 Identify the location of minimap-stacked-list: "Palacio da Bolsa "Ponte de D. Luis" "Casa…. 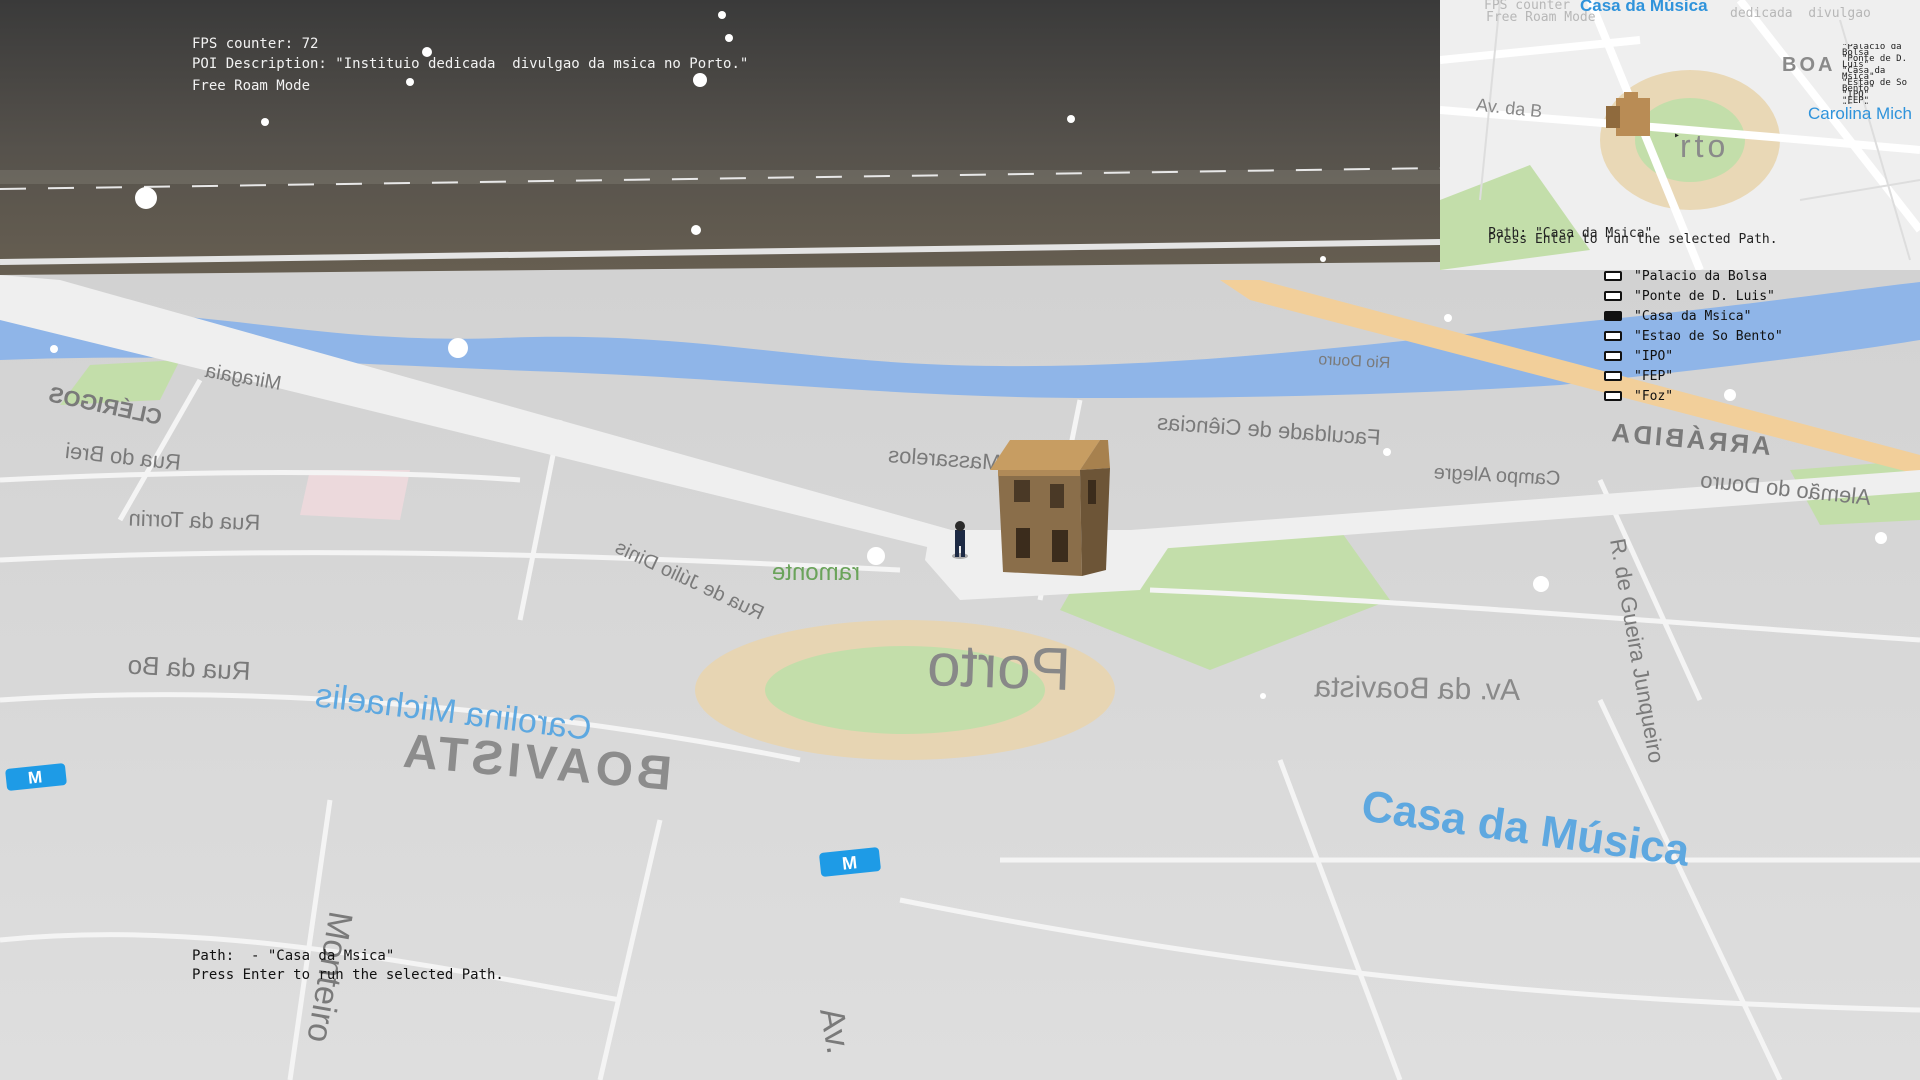
(1877, 74).